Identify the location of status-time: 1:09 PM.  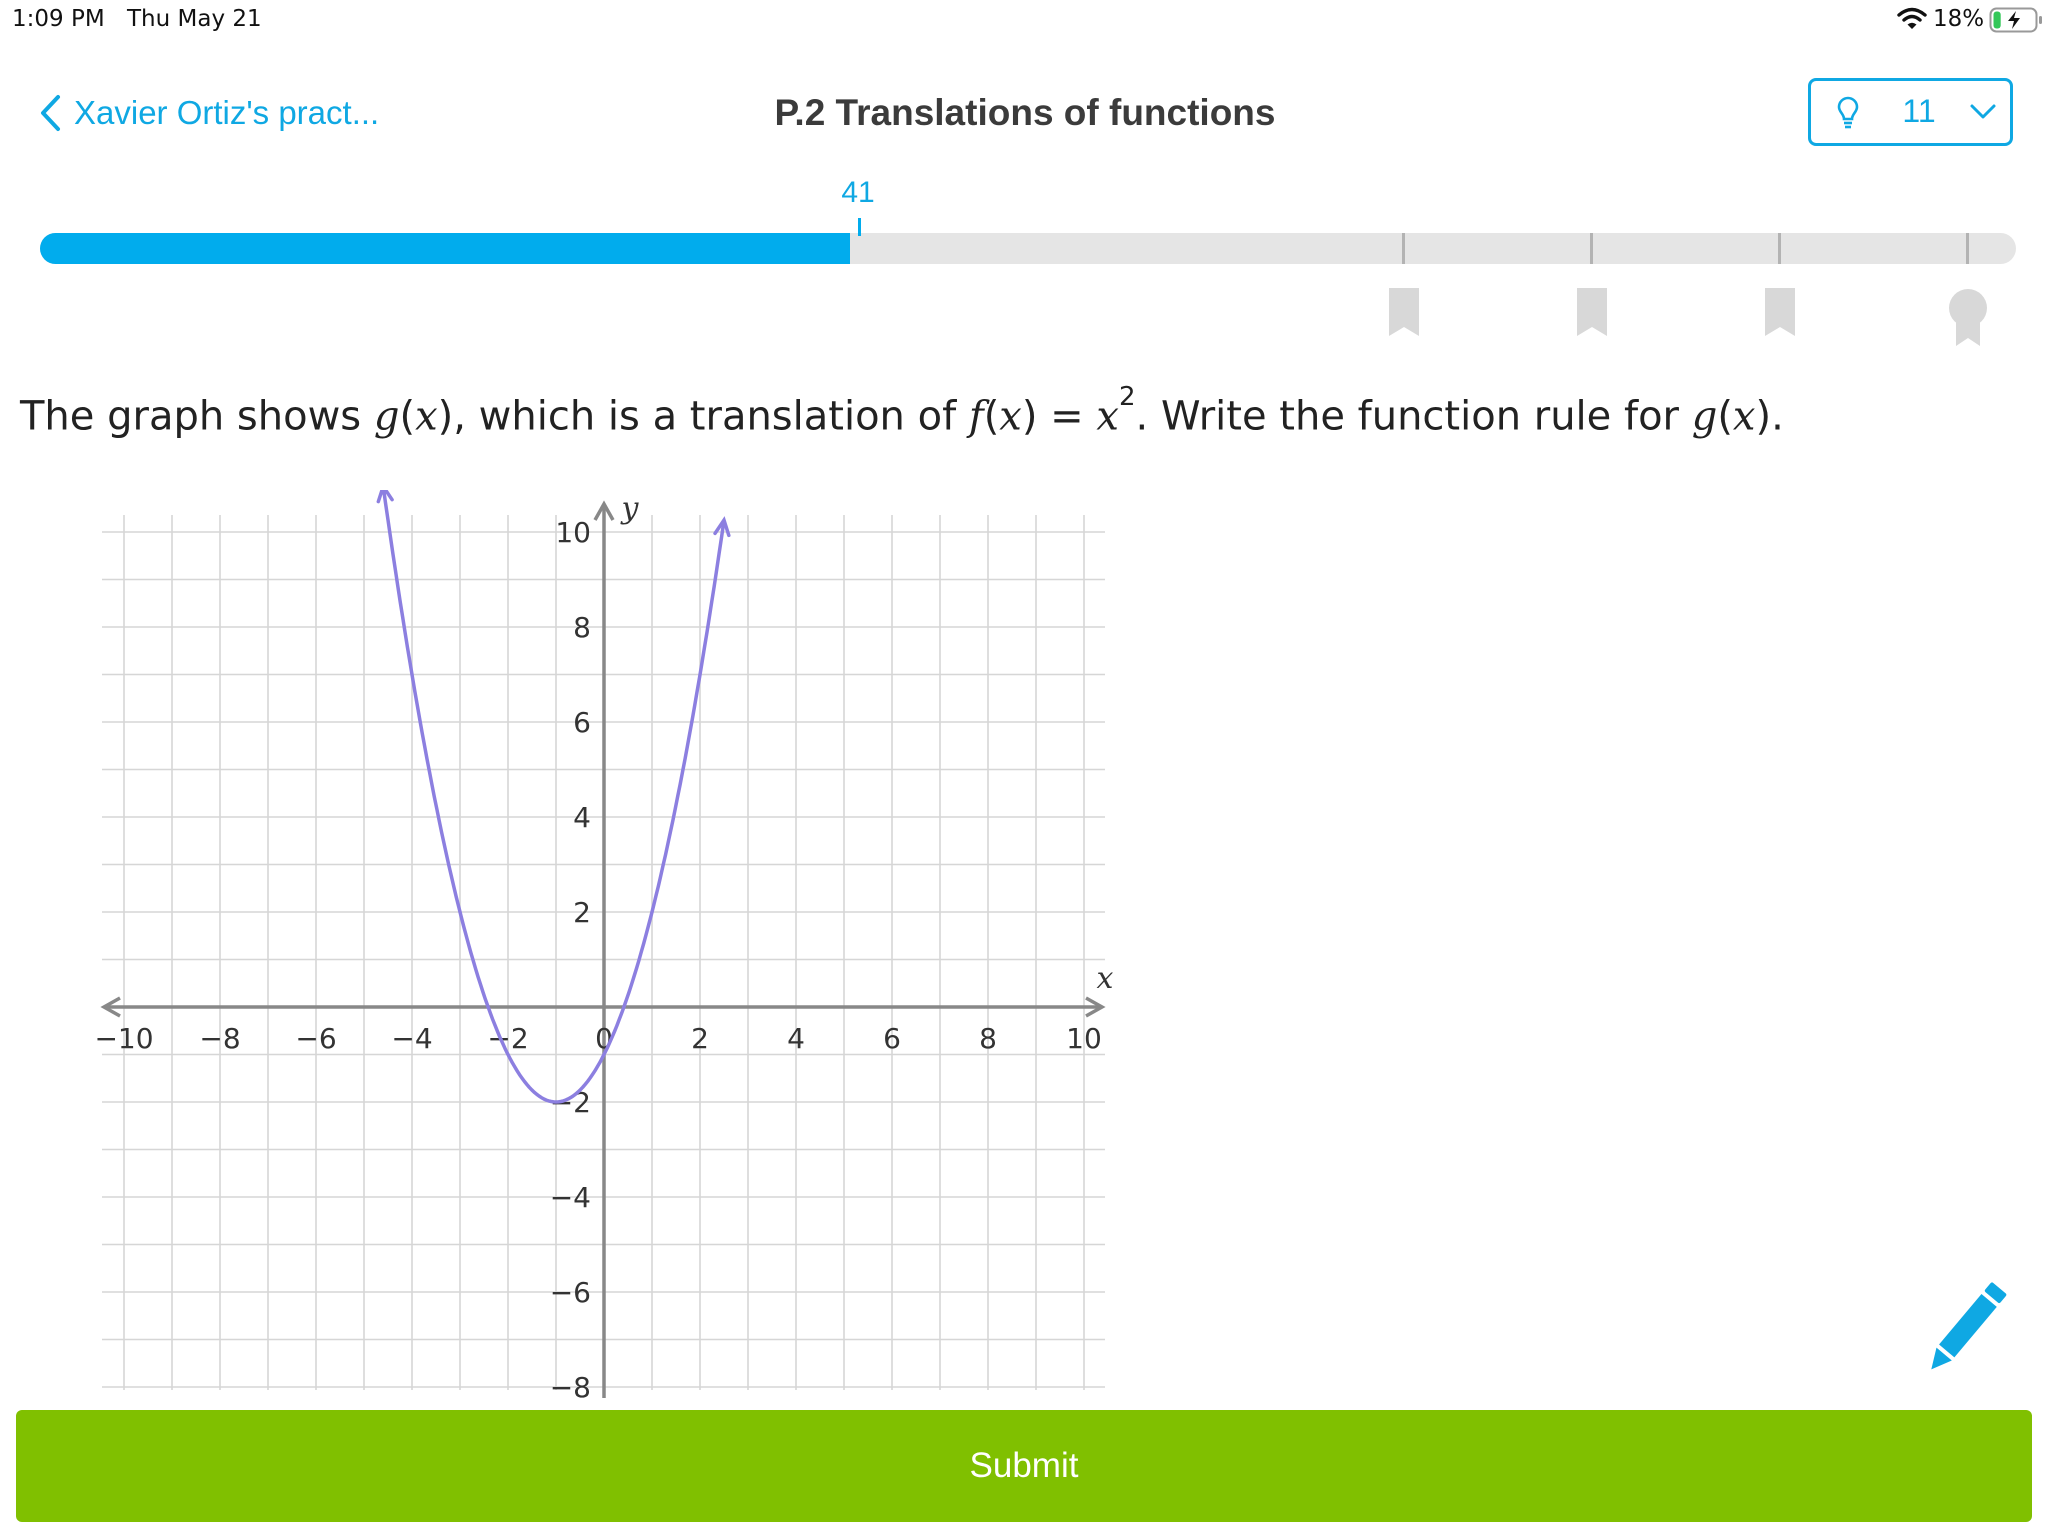
(58, 19).